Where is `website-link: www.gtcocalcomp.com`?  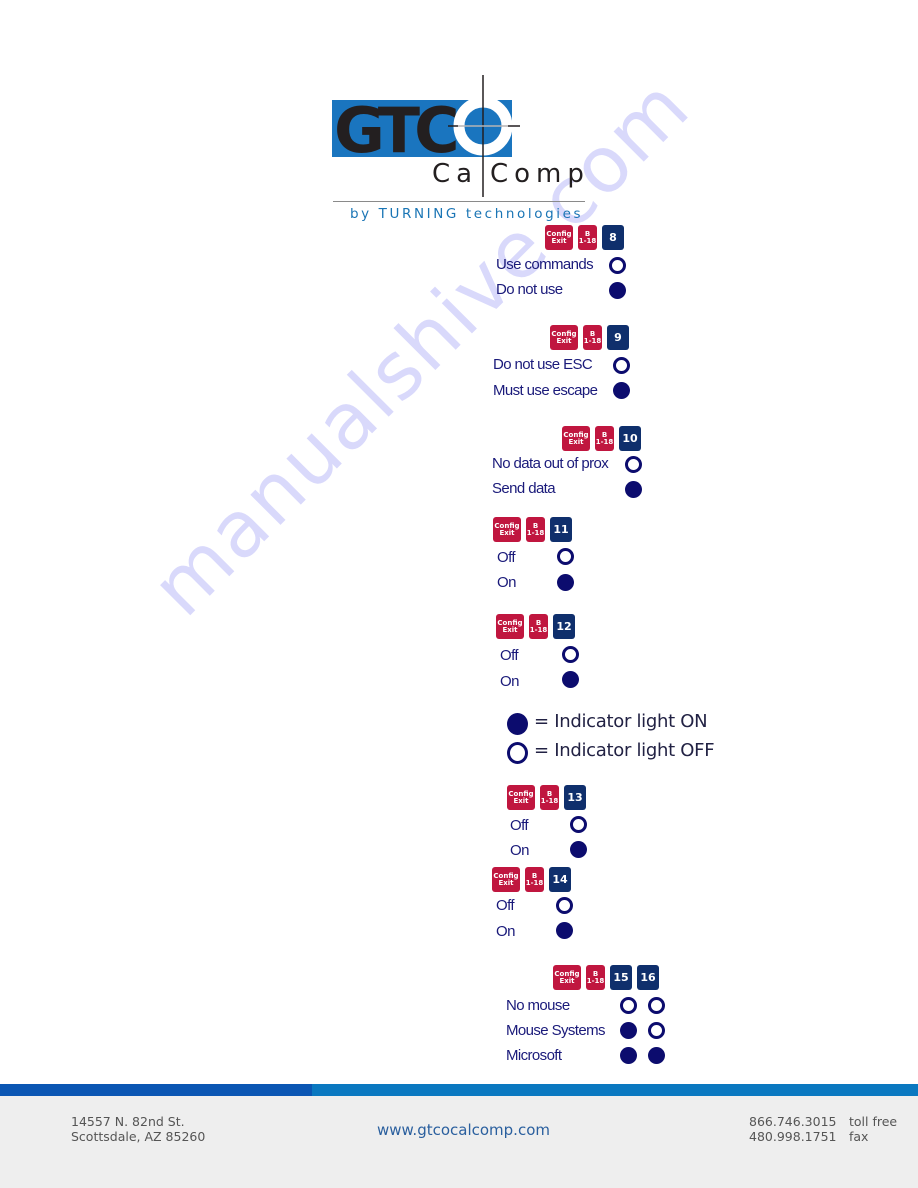 website-link: www.gtcocalcomp.com is located at coordinates (463, 1130).